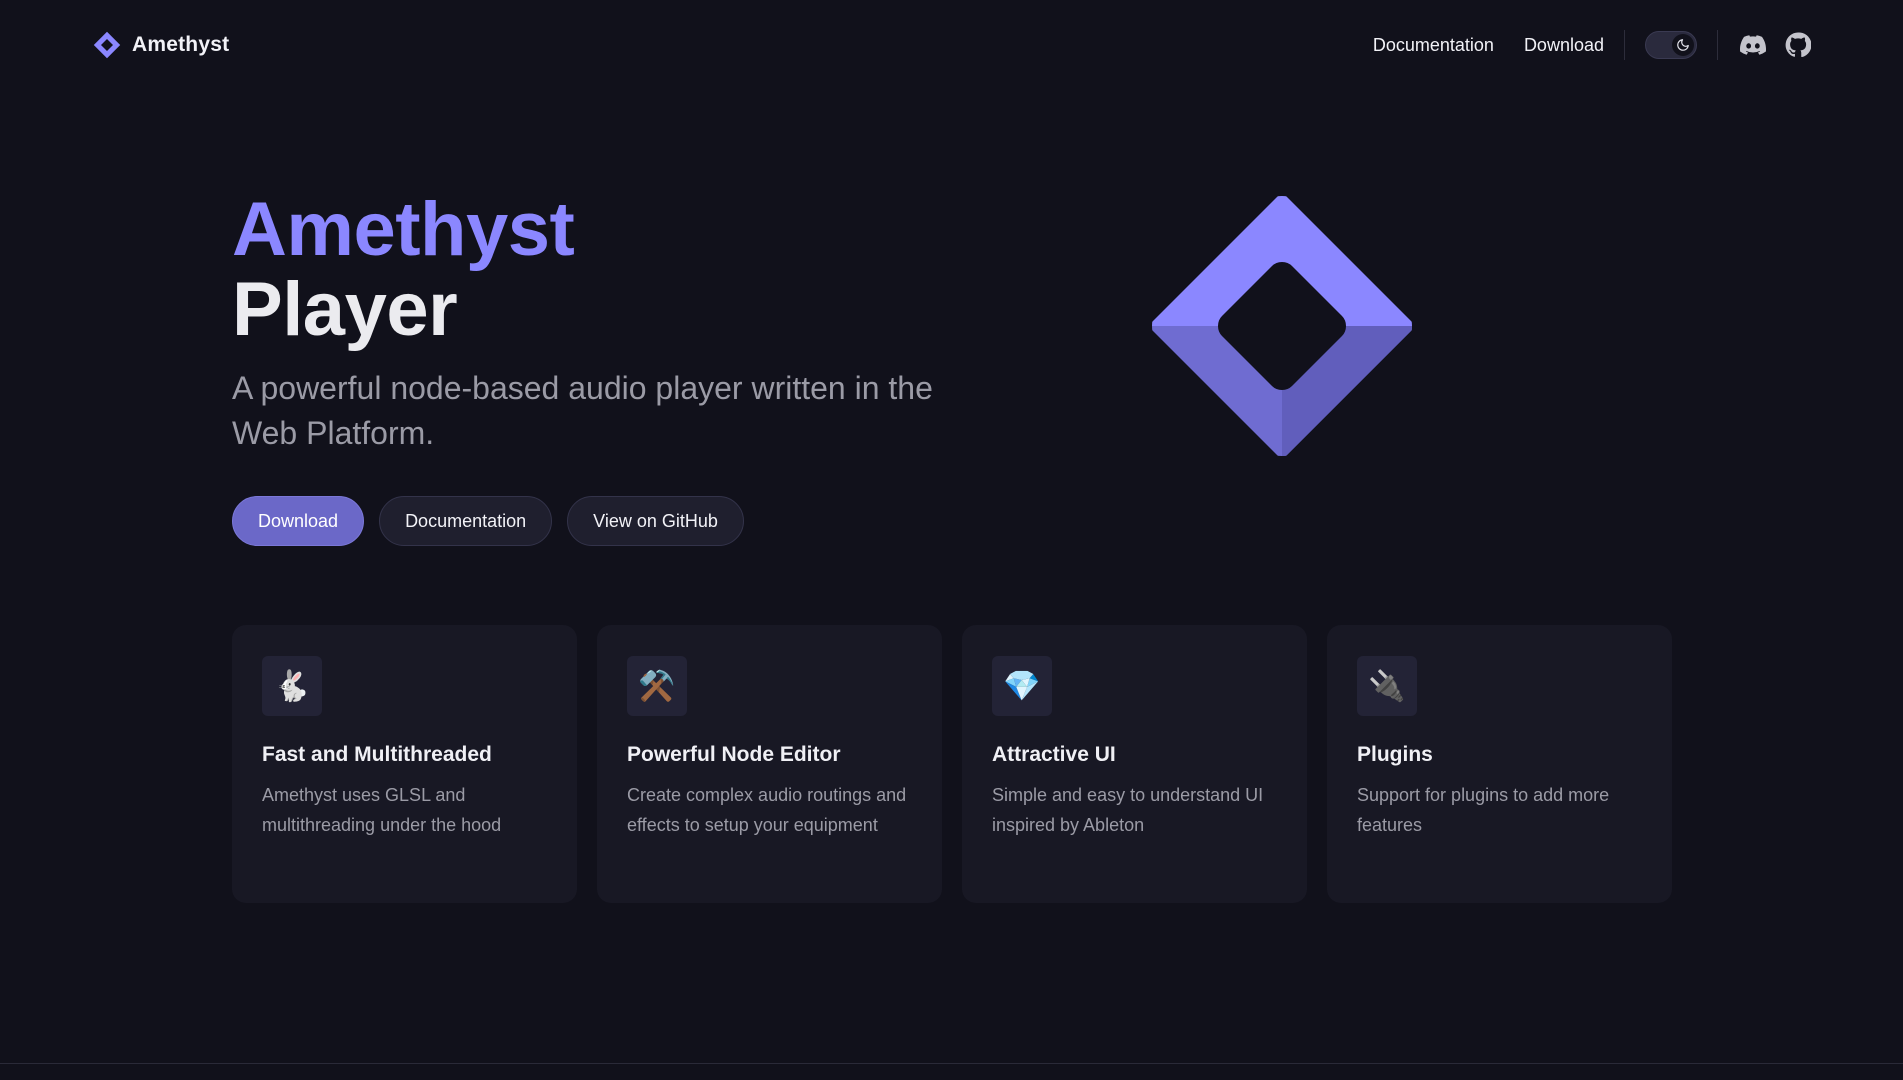  Describe the element at coordinates (1564, 45) in the screenshot. I see `nav-link-download: Download` at that location.